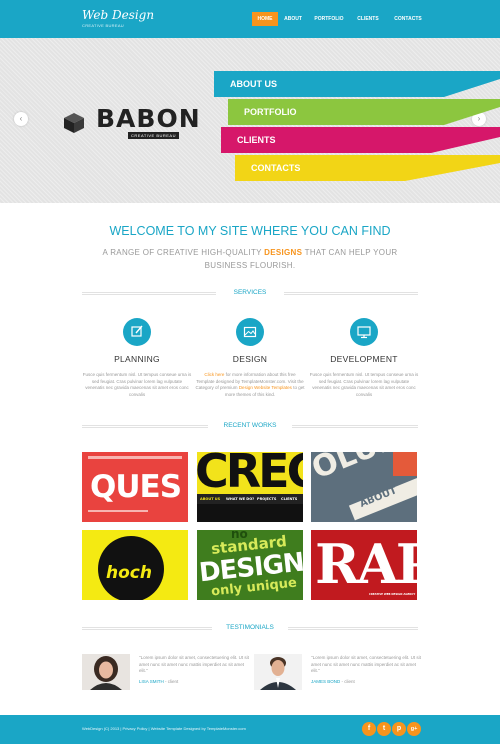 The height and width of the screenshot is (744, 500). Describe the element at coordinates (283, 252) in the screenshot. I see `welcome-sub-highlight: DESIGNS` at that location.